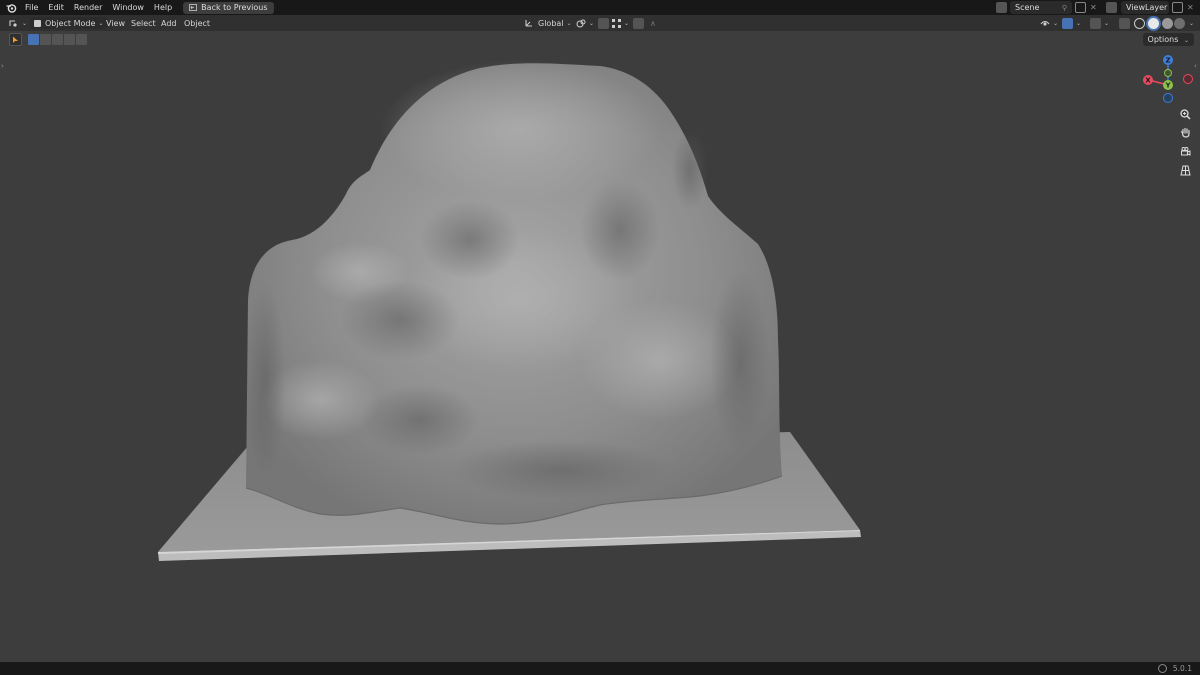 Image resolution: width=1200 pixels, height=675 pixels. What do you see at coordinates (1080, 7) in the screenshot?
I see `new-scene-icon` at bounding box center [1080, 7].